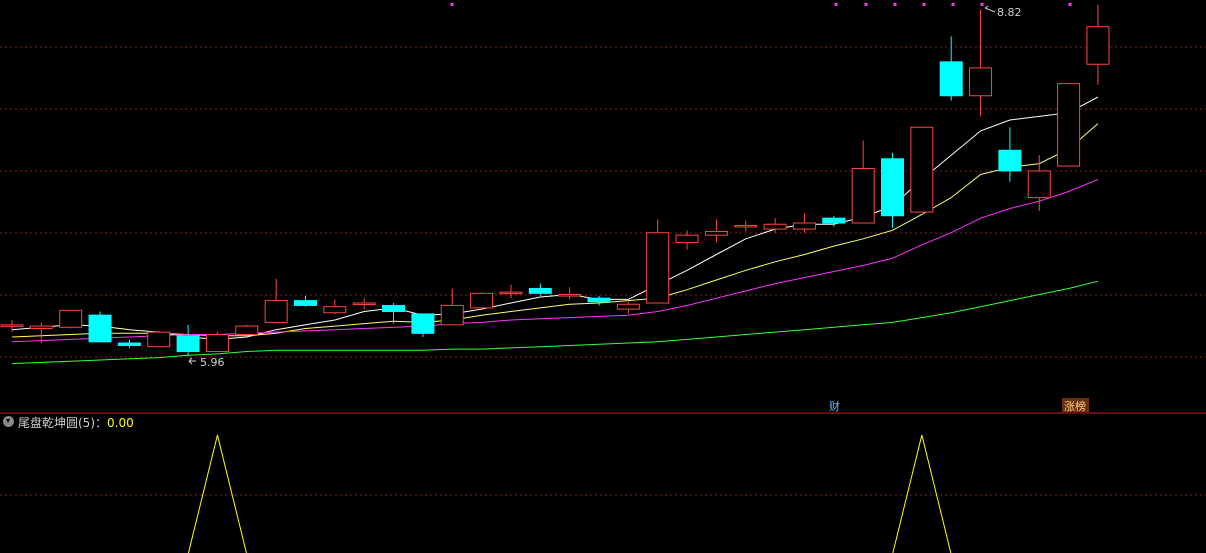 This screenshot has height=553, width=1206. I want to click on indicator-menu-icon, so click(8, 421).